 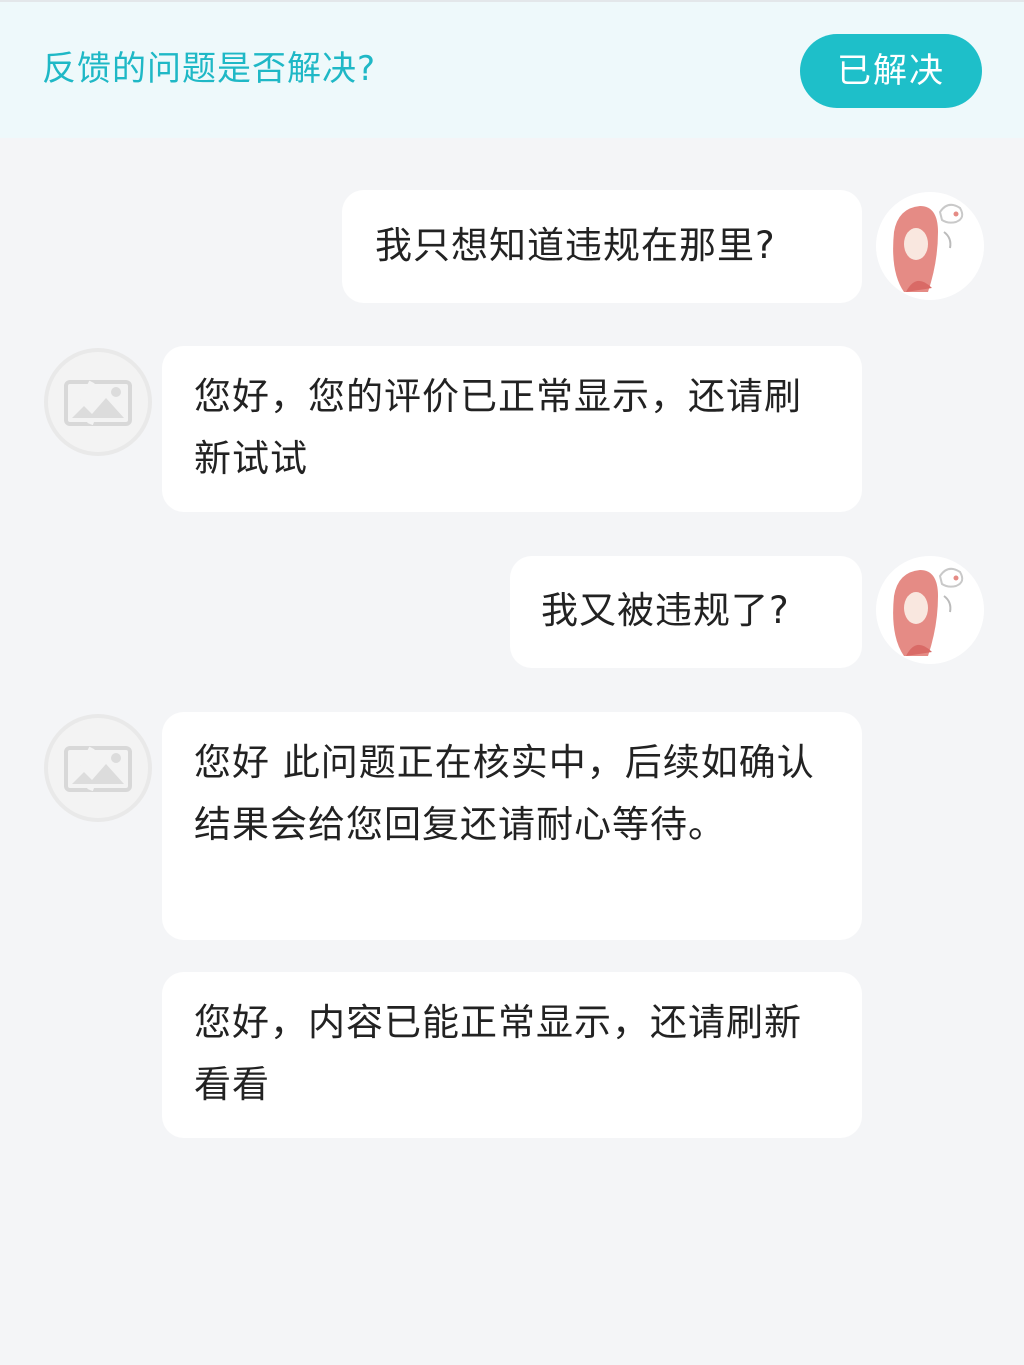 I want to click on agent-message-bubble: 您好，内容已能正常显示，还请刷新看看, so click(x=512, y=1055).